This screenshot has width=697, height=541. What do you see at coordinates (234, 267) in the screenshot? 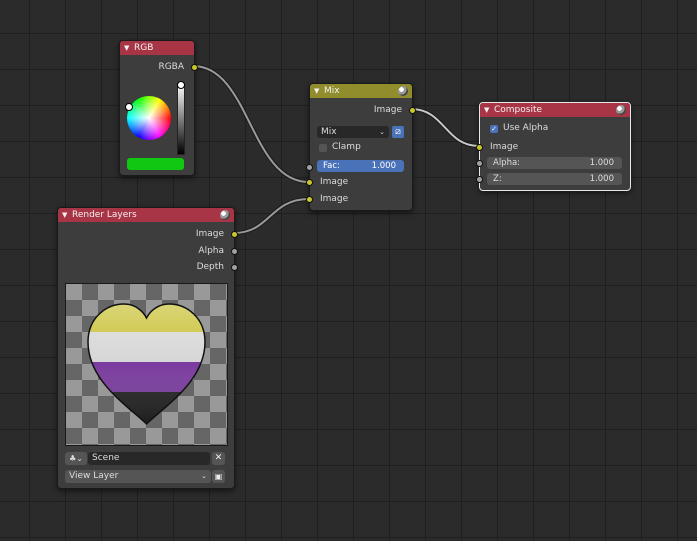
I see `depth-output-socket` at bounding box center [234, 267].